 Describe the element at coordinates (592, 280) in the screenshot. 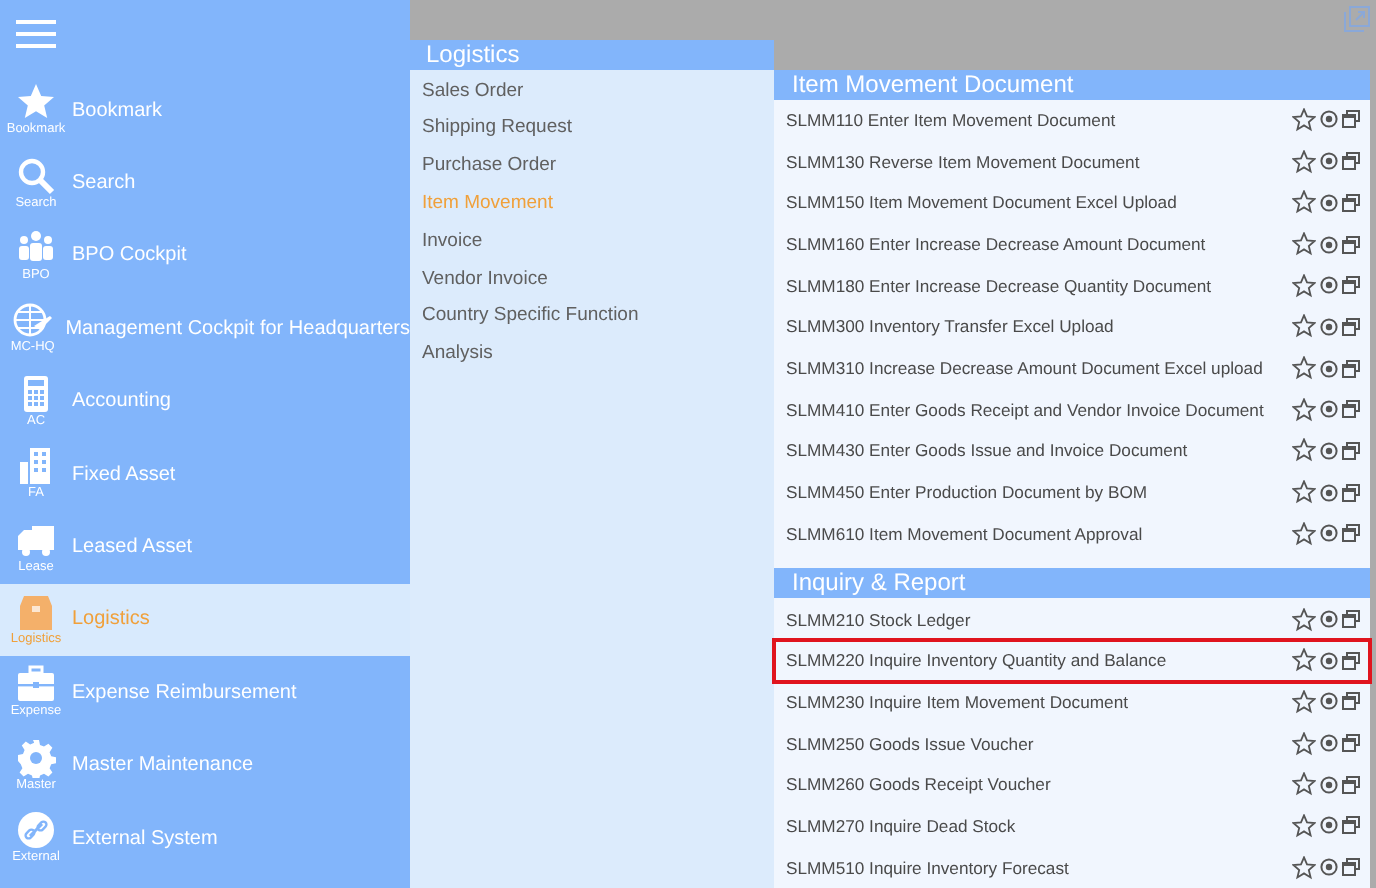

I see `category-item: Vendor Invoice` at that location.